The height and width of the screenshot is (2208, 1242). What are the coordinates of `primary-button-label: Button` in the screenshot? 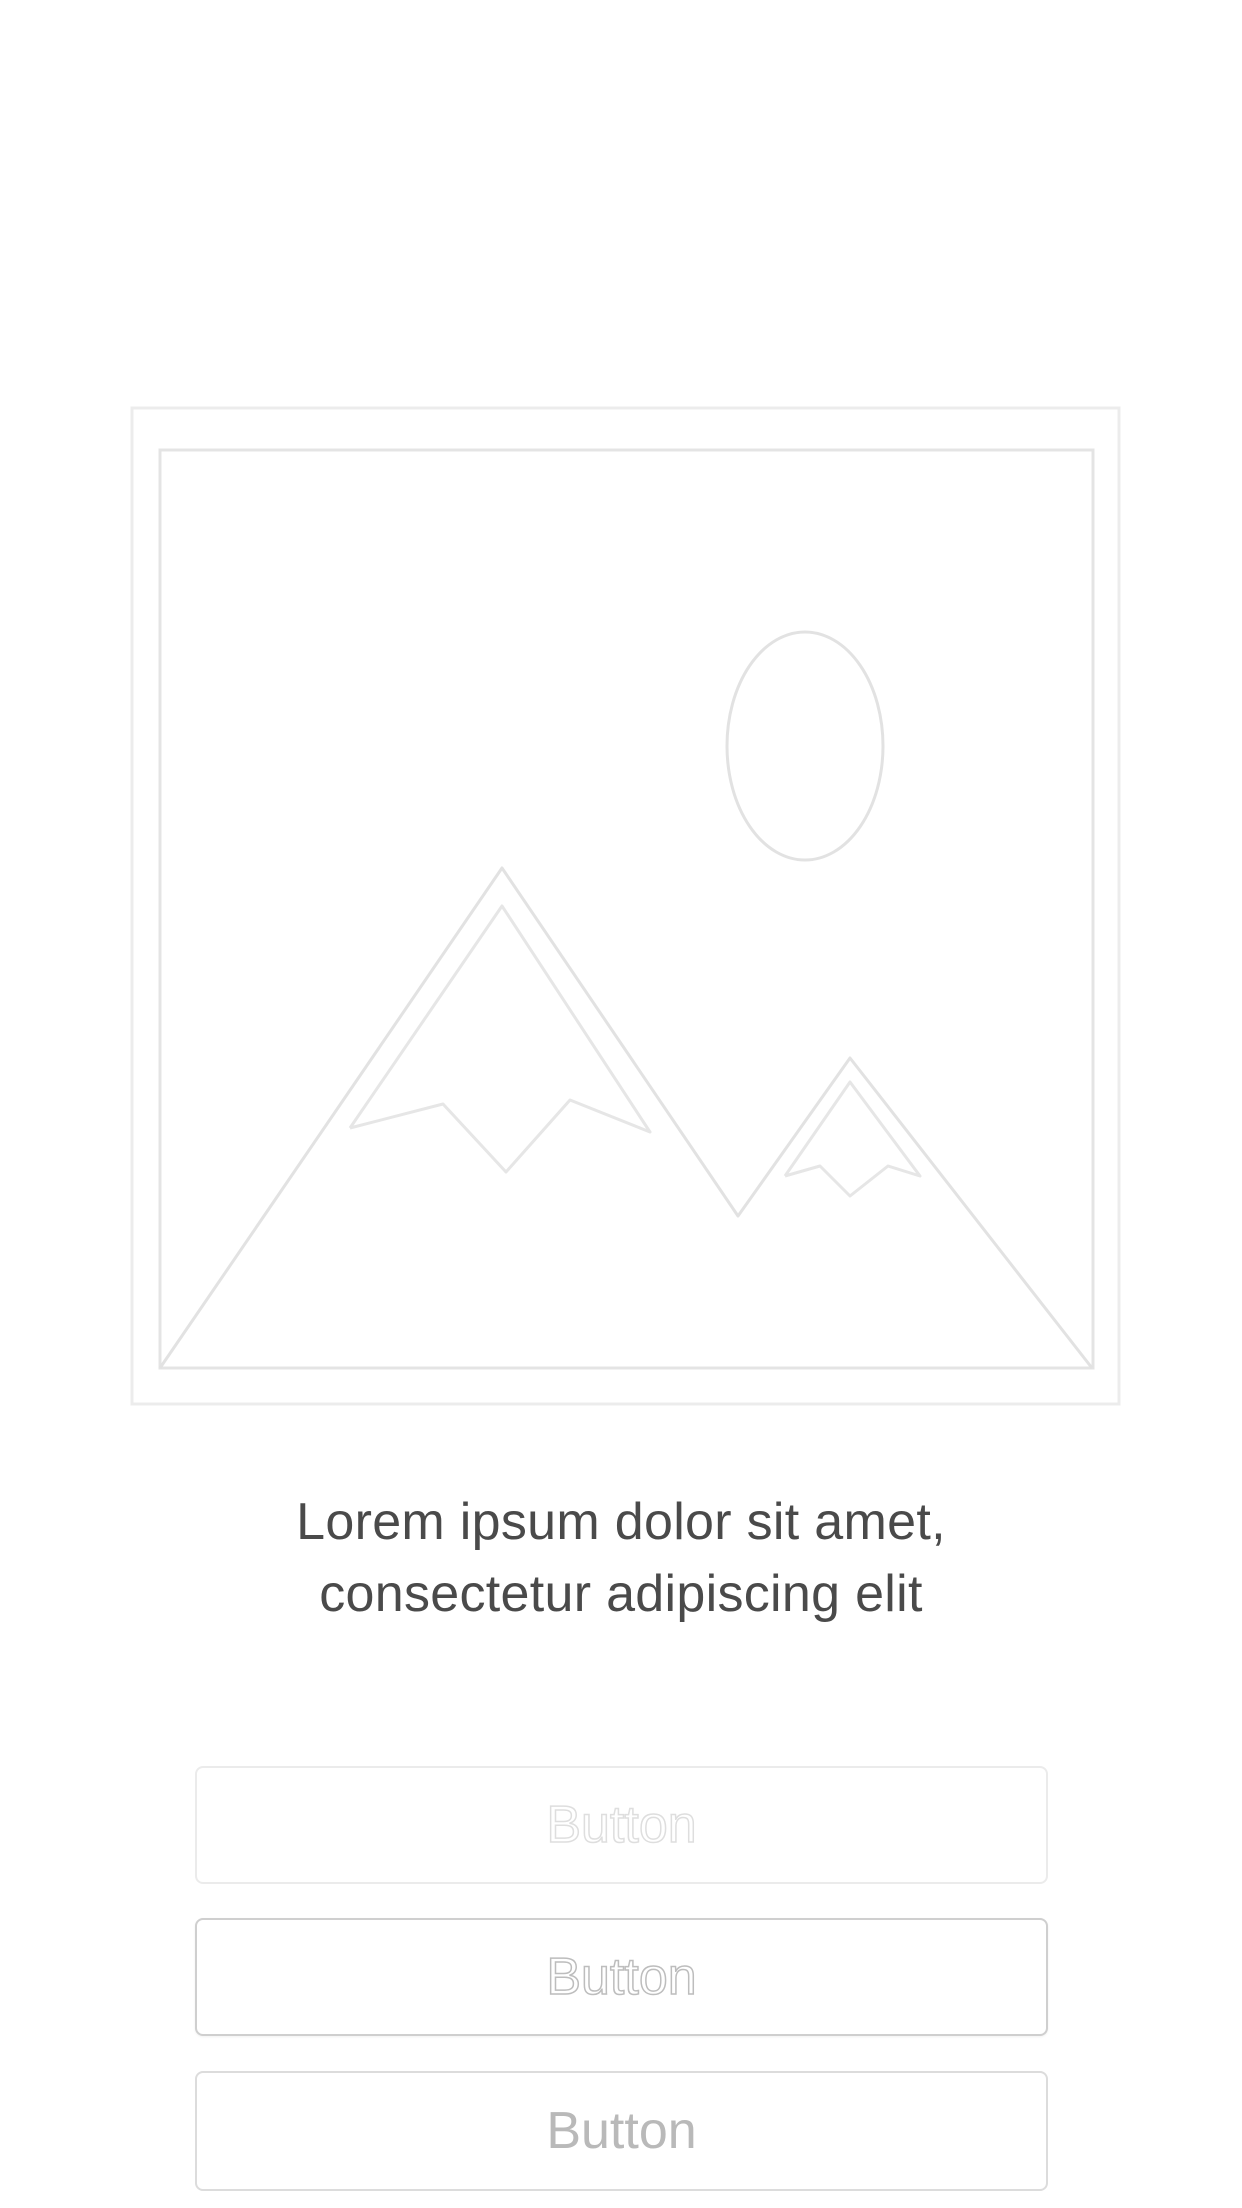 It's located at (622, 1825).